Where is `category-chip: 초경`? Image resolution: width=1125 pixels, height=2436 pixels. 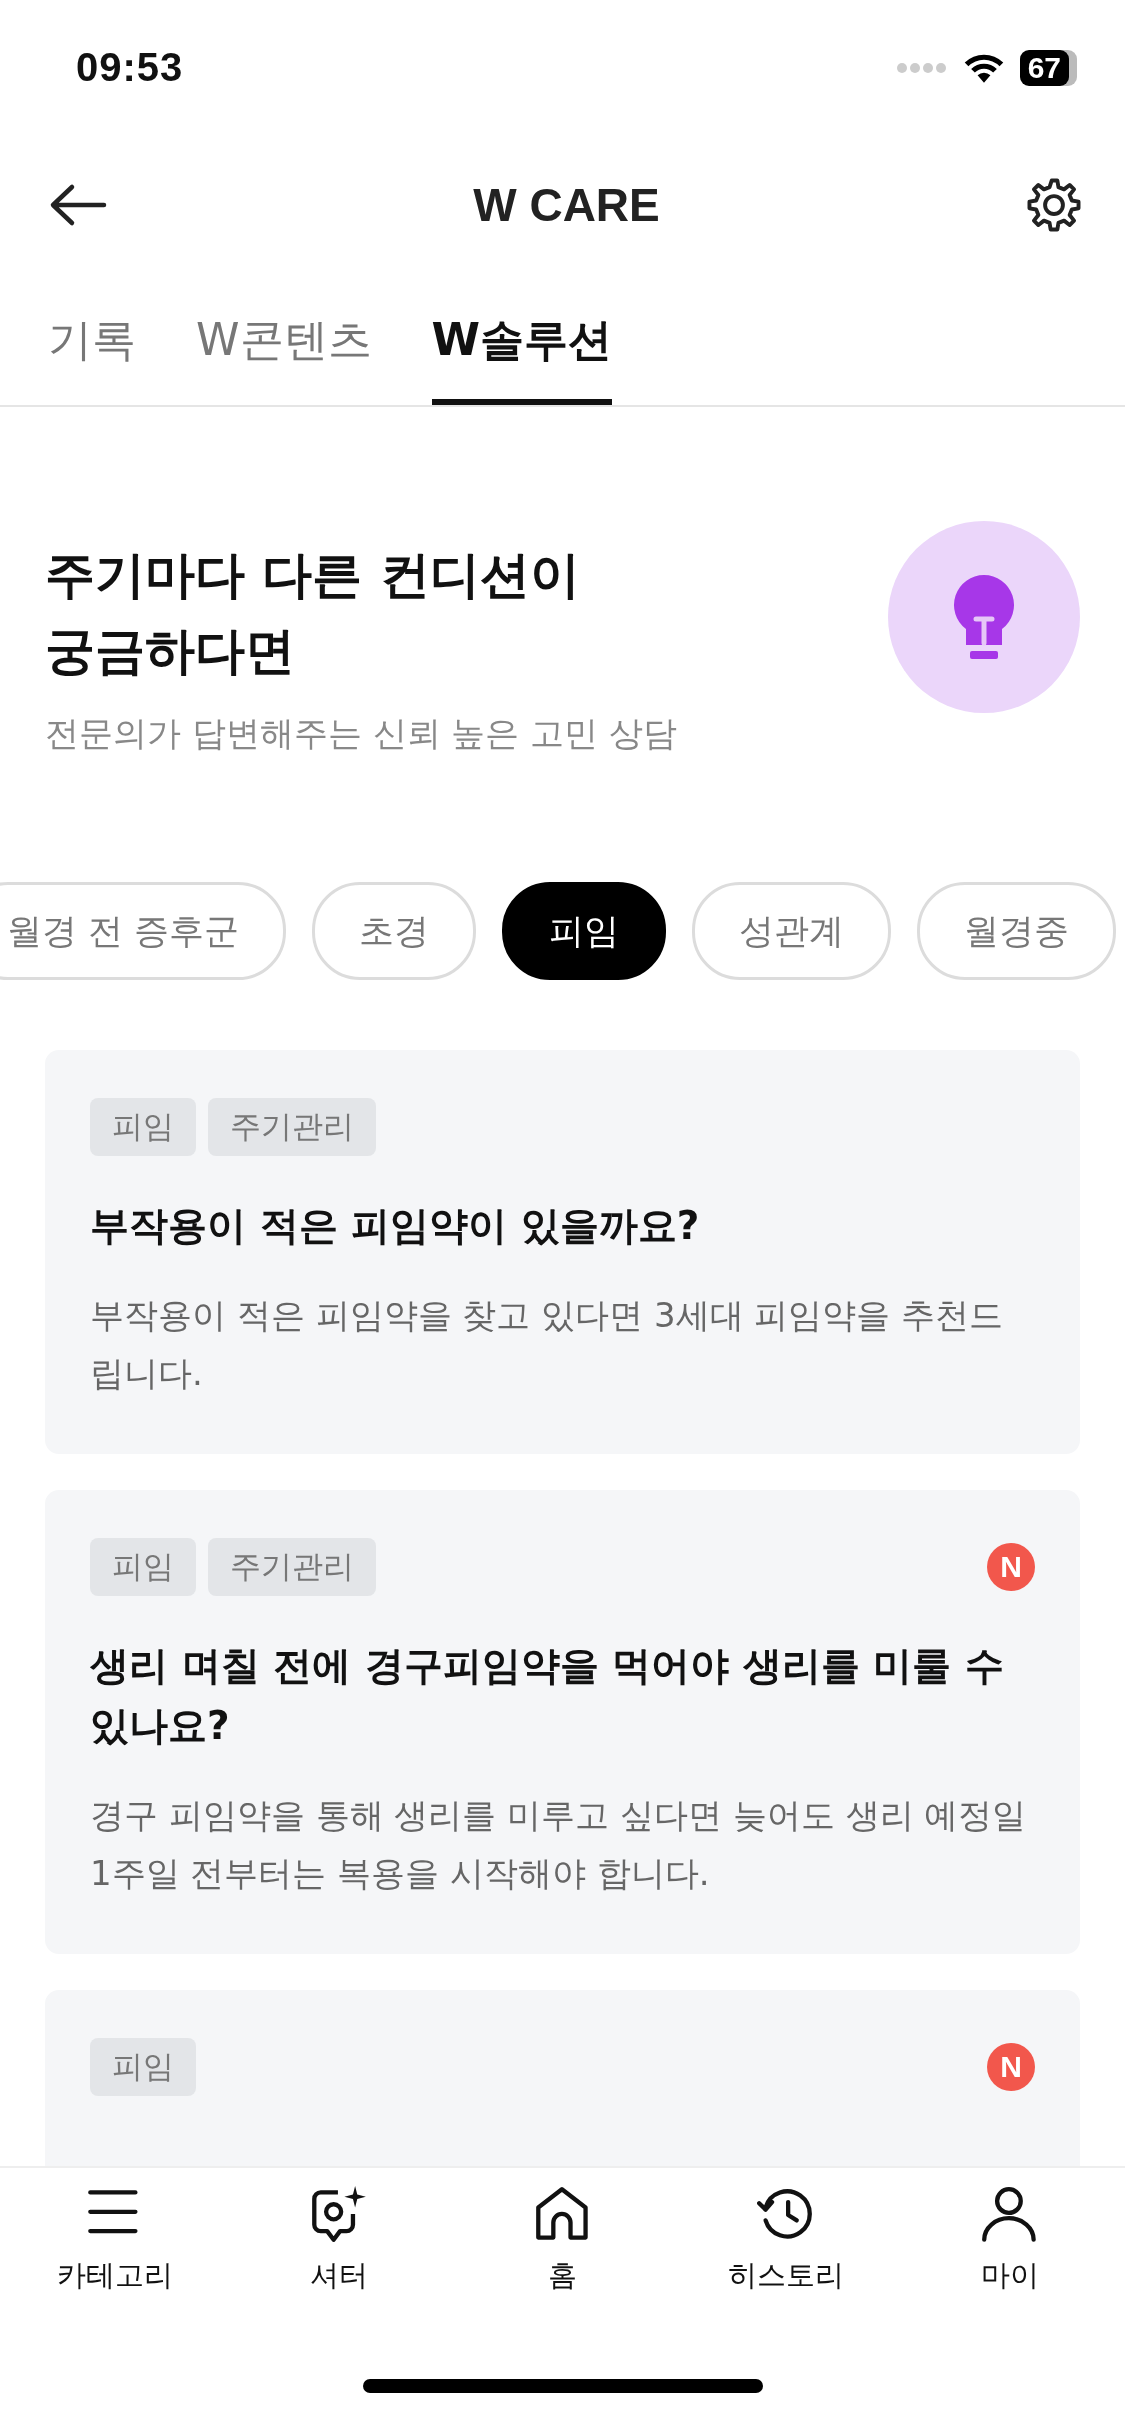 category-chip: 초경 is located at coordinates (394, 931).